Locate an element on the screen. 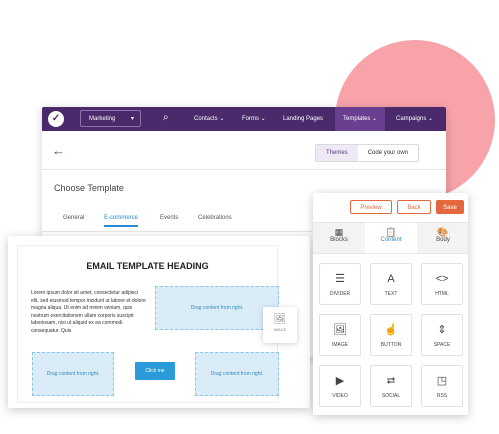 This screenshot has height=434, width=499. logo-icon: ✓ is located at coordinates (56, 119).